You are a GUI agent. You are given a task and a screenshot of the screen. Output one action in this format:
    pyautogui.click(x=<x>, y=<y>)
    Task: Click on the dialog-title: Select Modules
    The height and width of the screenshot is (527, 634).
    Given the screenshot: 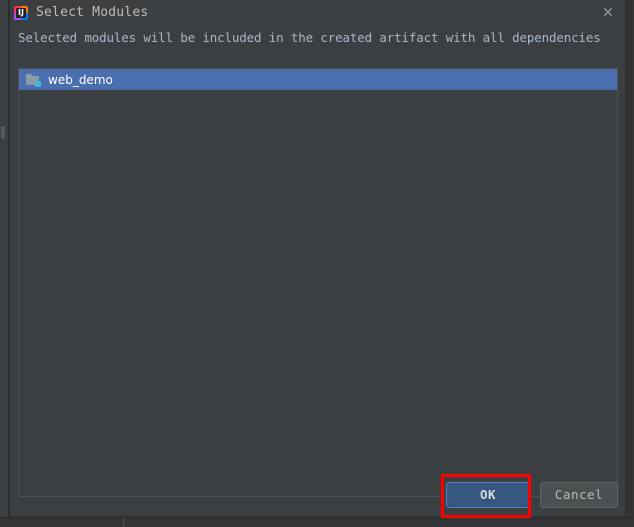 What is the action you would take?
    pyautogui.click(x=92, y=12)
    